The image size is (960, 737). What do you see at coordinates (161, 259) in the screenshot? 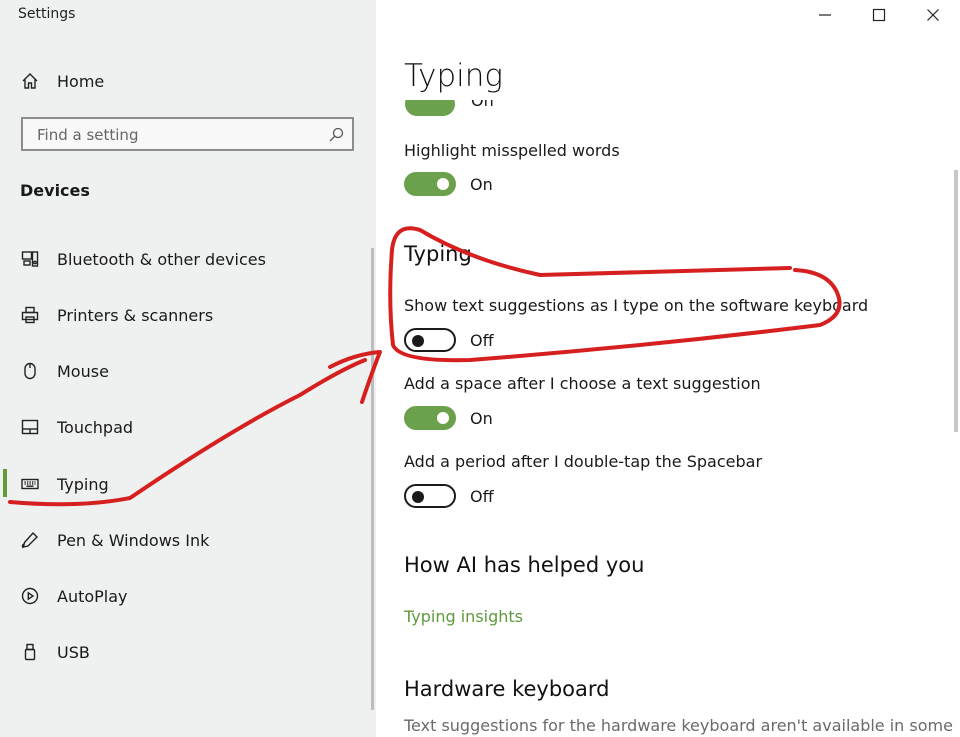
I see `sidebar-item-label: Bluetooth & other devices` at bounding box center [161, 259].